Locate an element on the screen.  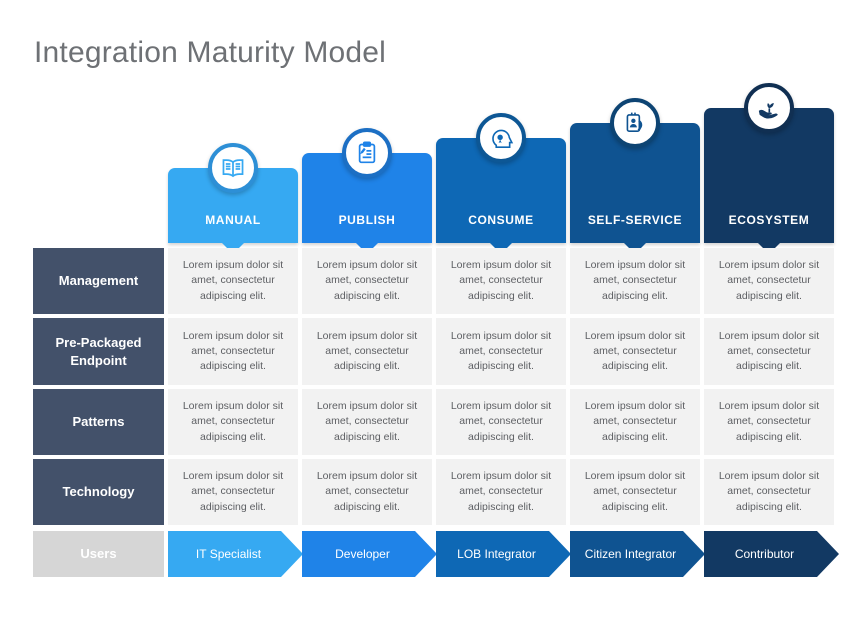
row-label-text: Patterns is located at coordinates (98, 422).